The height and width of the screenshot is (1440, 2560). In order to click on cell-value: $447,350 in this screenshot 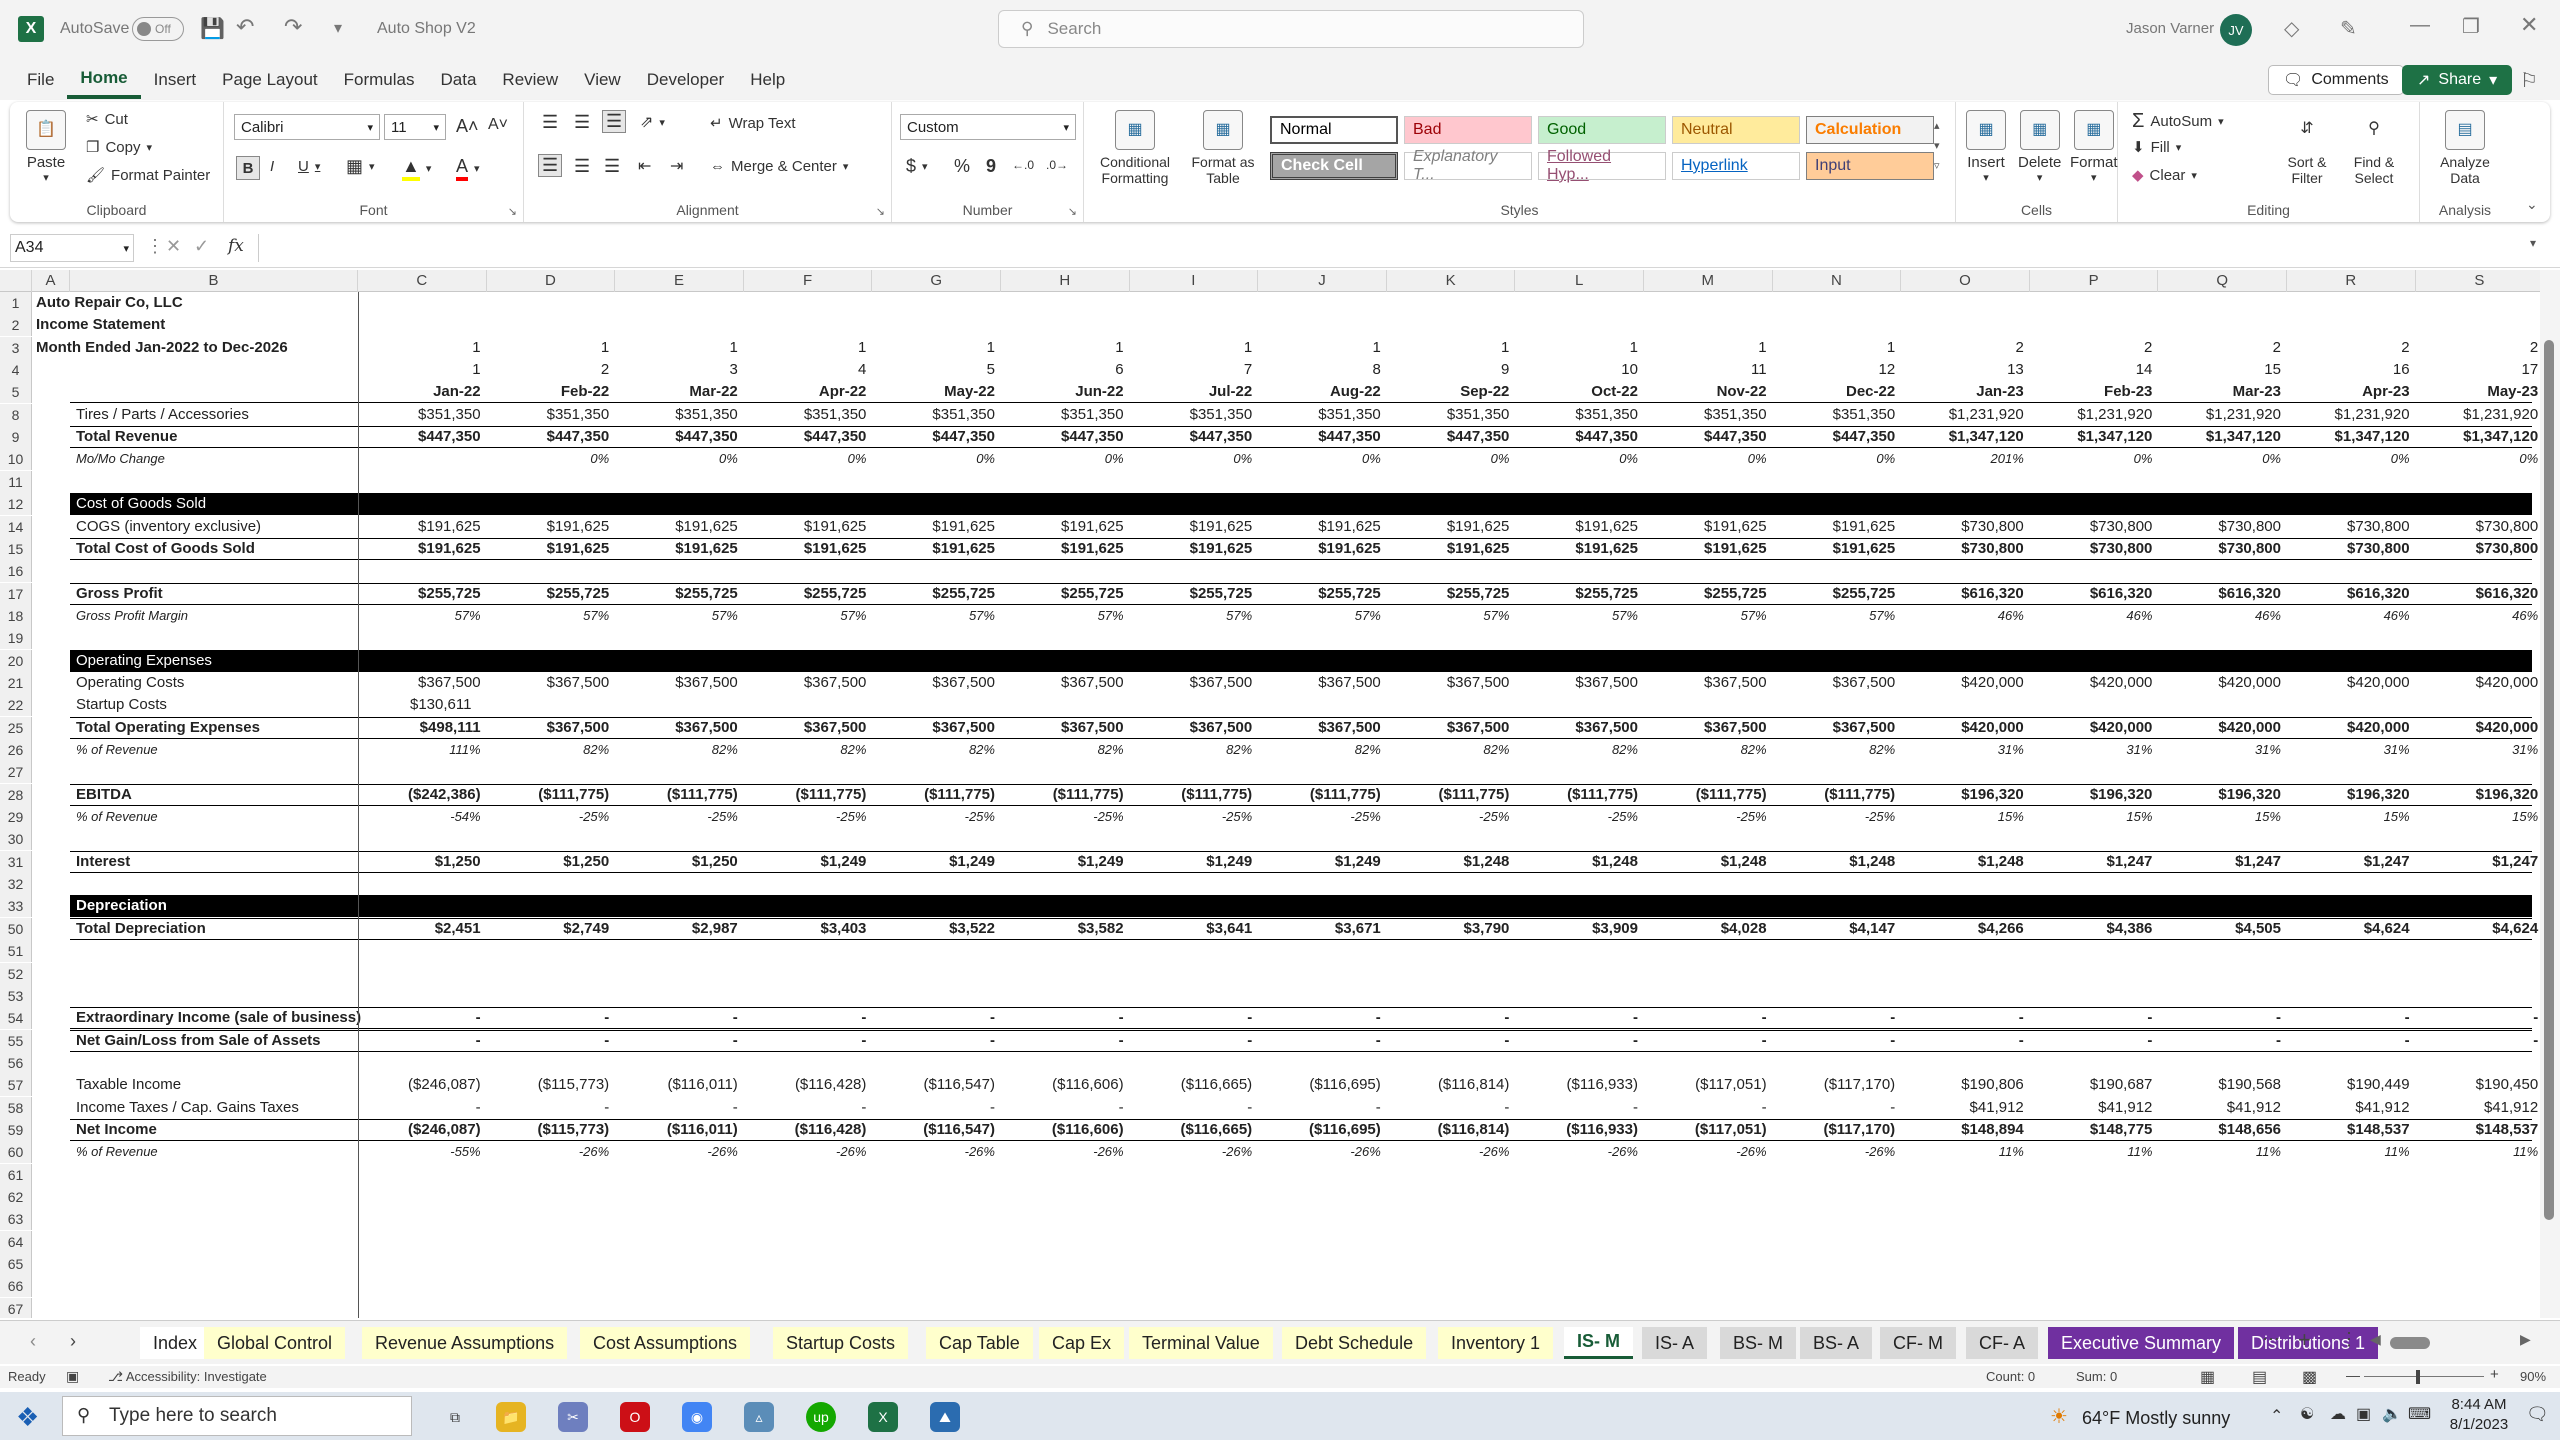, I will do `click(1837, 437)`.